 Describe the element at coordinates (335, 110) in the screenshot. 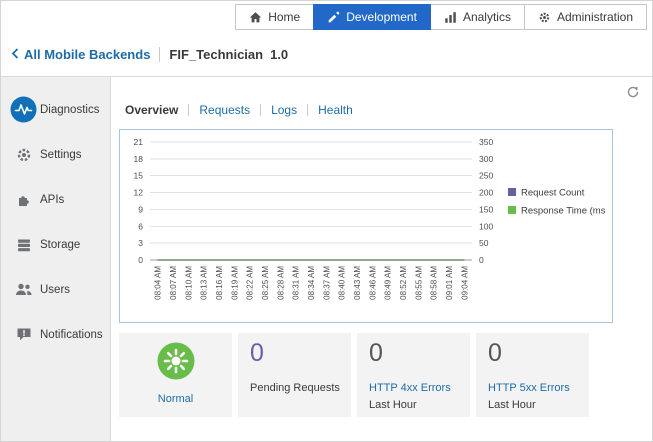

I see `tab-health: Health` at that location.